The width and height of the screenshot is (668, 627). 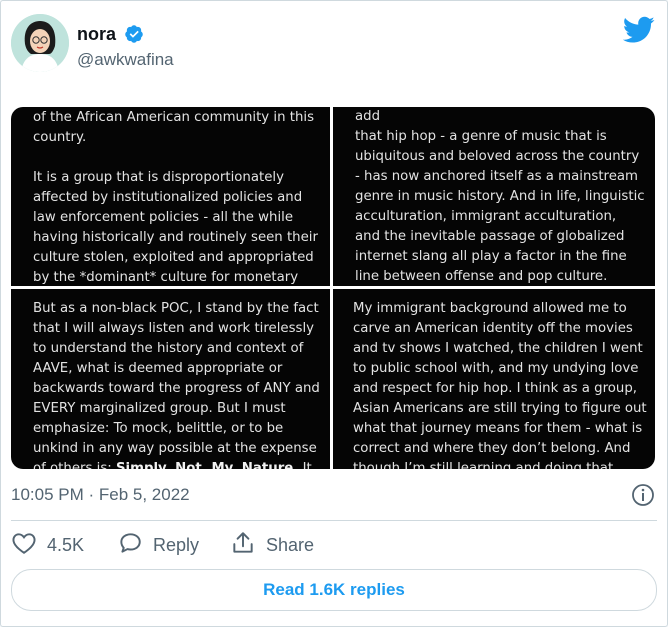 I want to click on share-button: Share, so click(x=272, y=545).